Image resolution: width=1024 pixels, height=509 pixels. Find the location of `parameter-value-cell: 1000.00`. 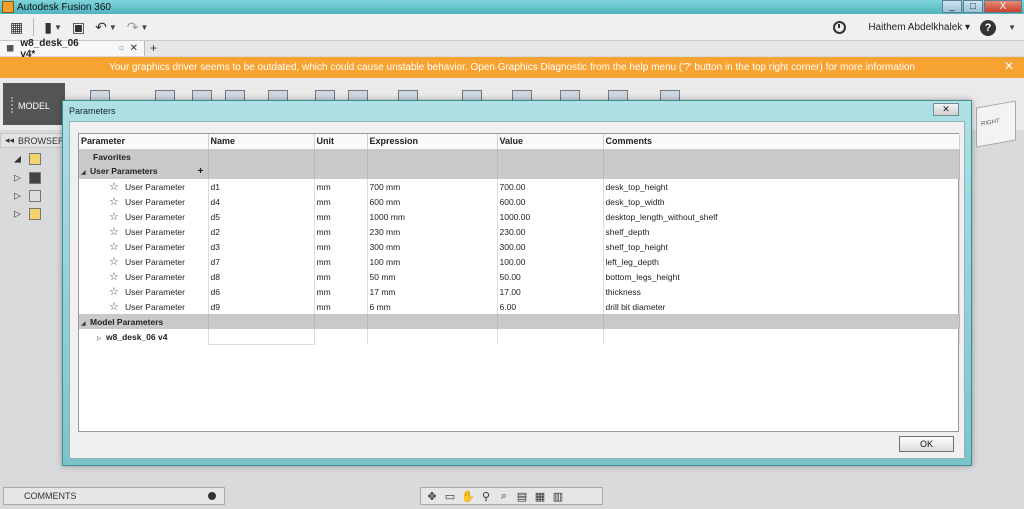

parameter-value-cell: 1000.00 is located at coordinates (550, 216).